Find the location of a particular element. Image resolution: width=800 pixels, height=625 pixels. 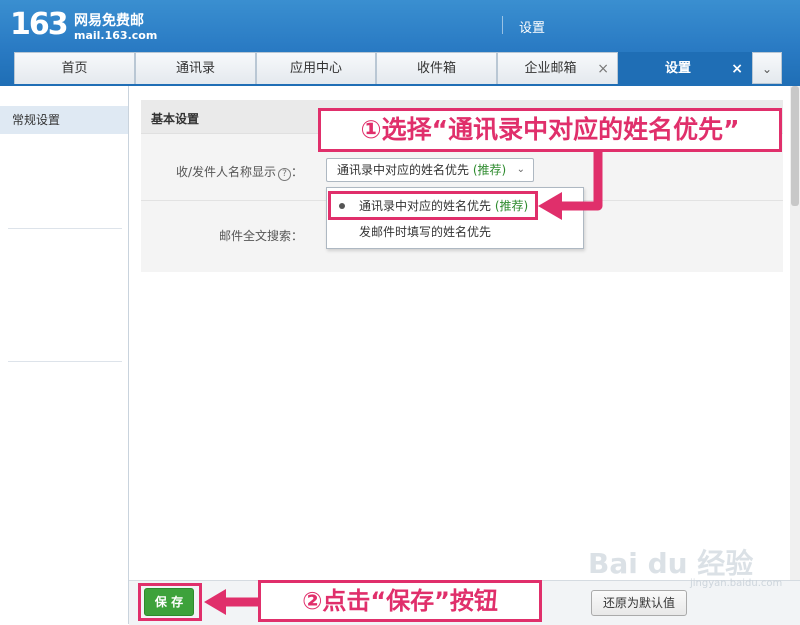

arrowhead-step2-icon is located at coordinates (215, 602).